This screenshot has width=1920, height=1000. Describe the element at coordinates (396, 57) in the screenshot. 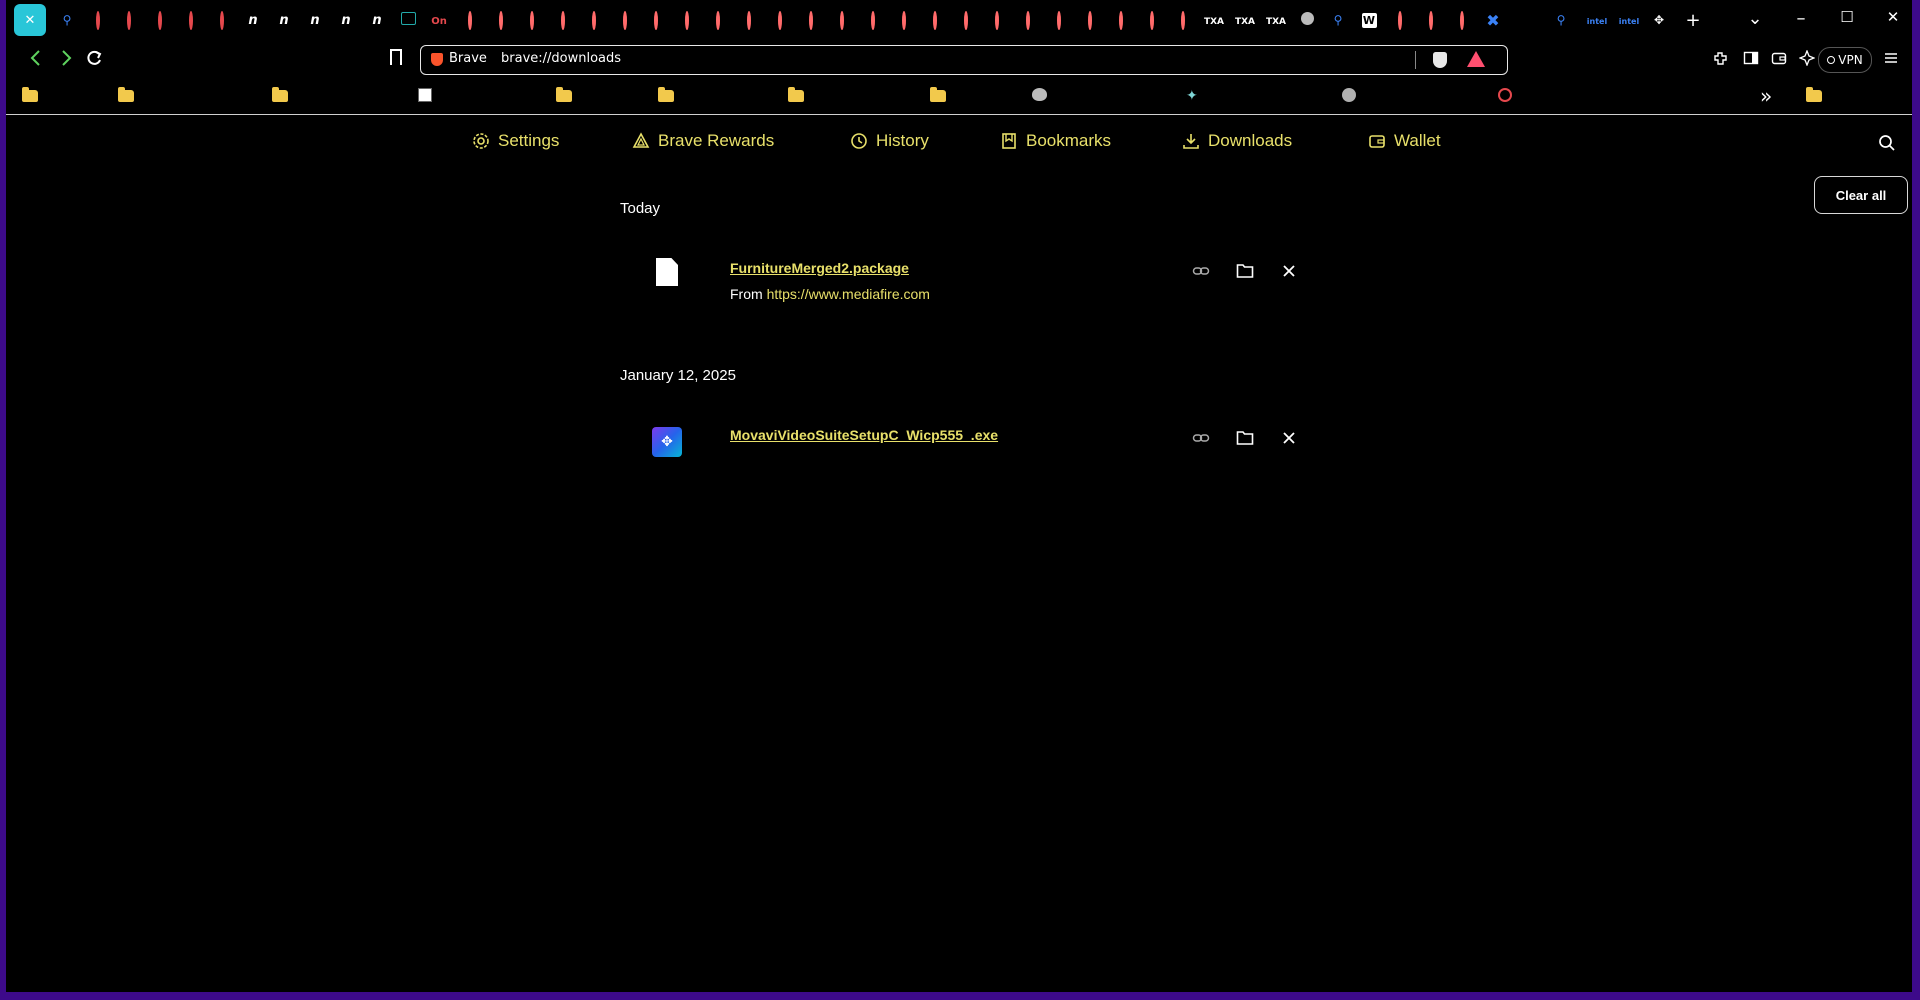

I see `bookmark-page-icon` at that location.